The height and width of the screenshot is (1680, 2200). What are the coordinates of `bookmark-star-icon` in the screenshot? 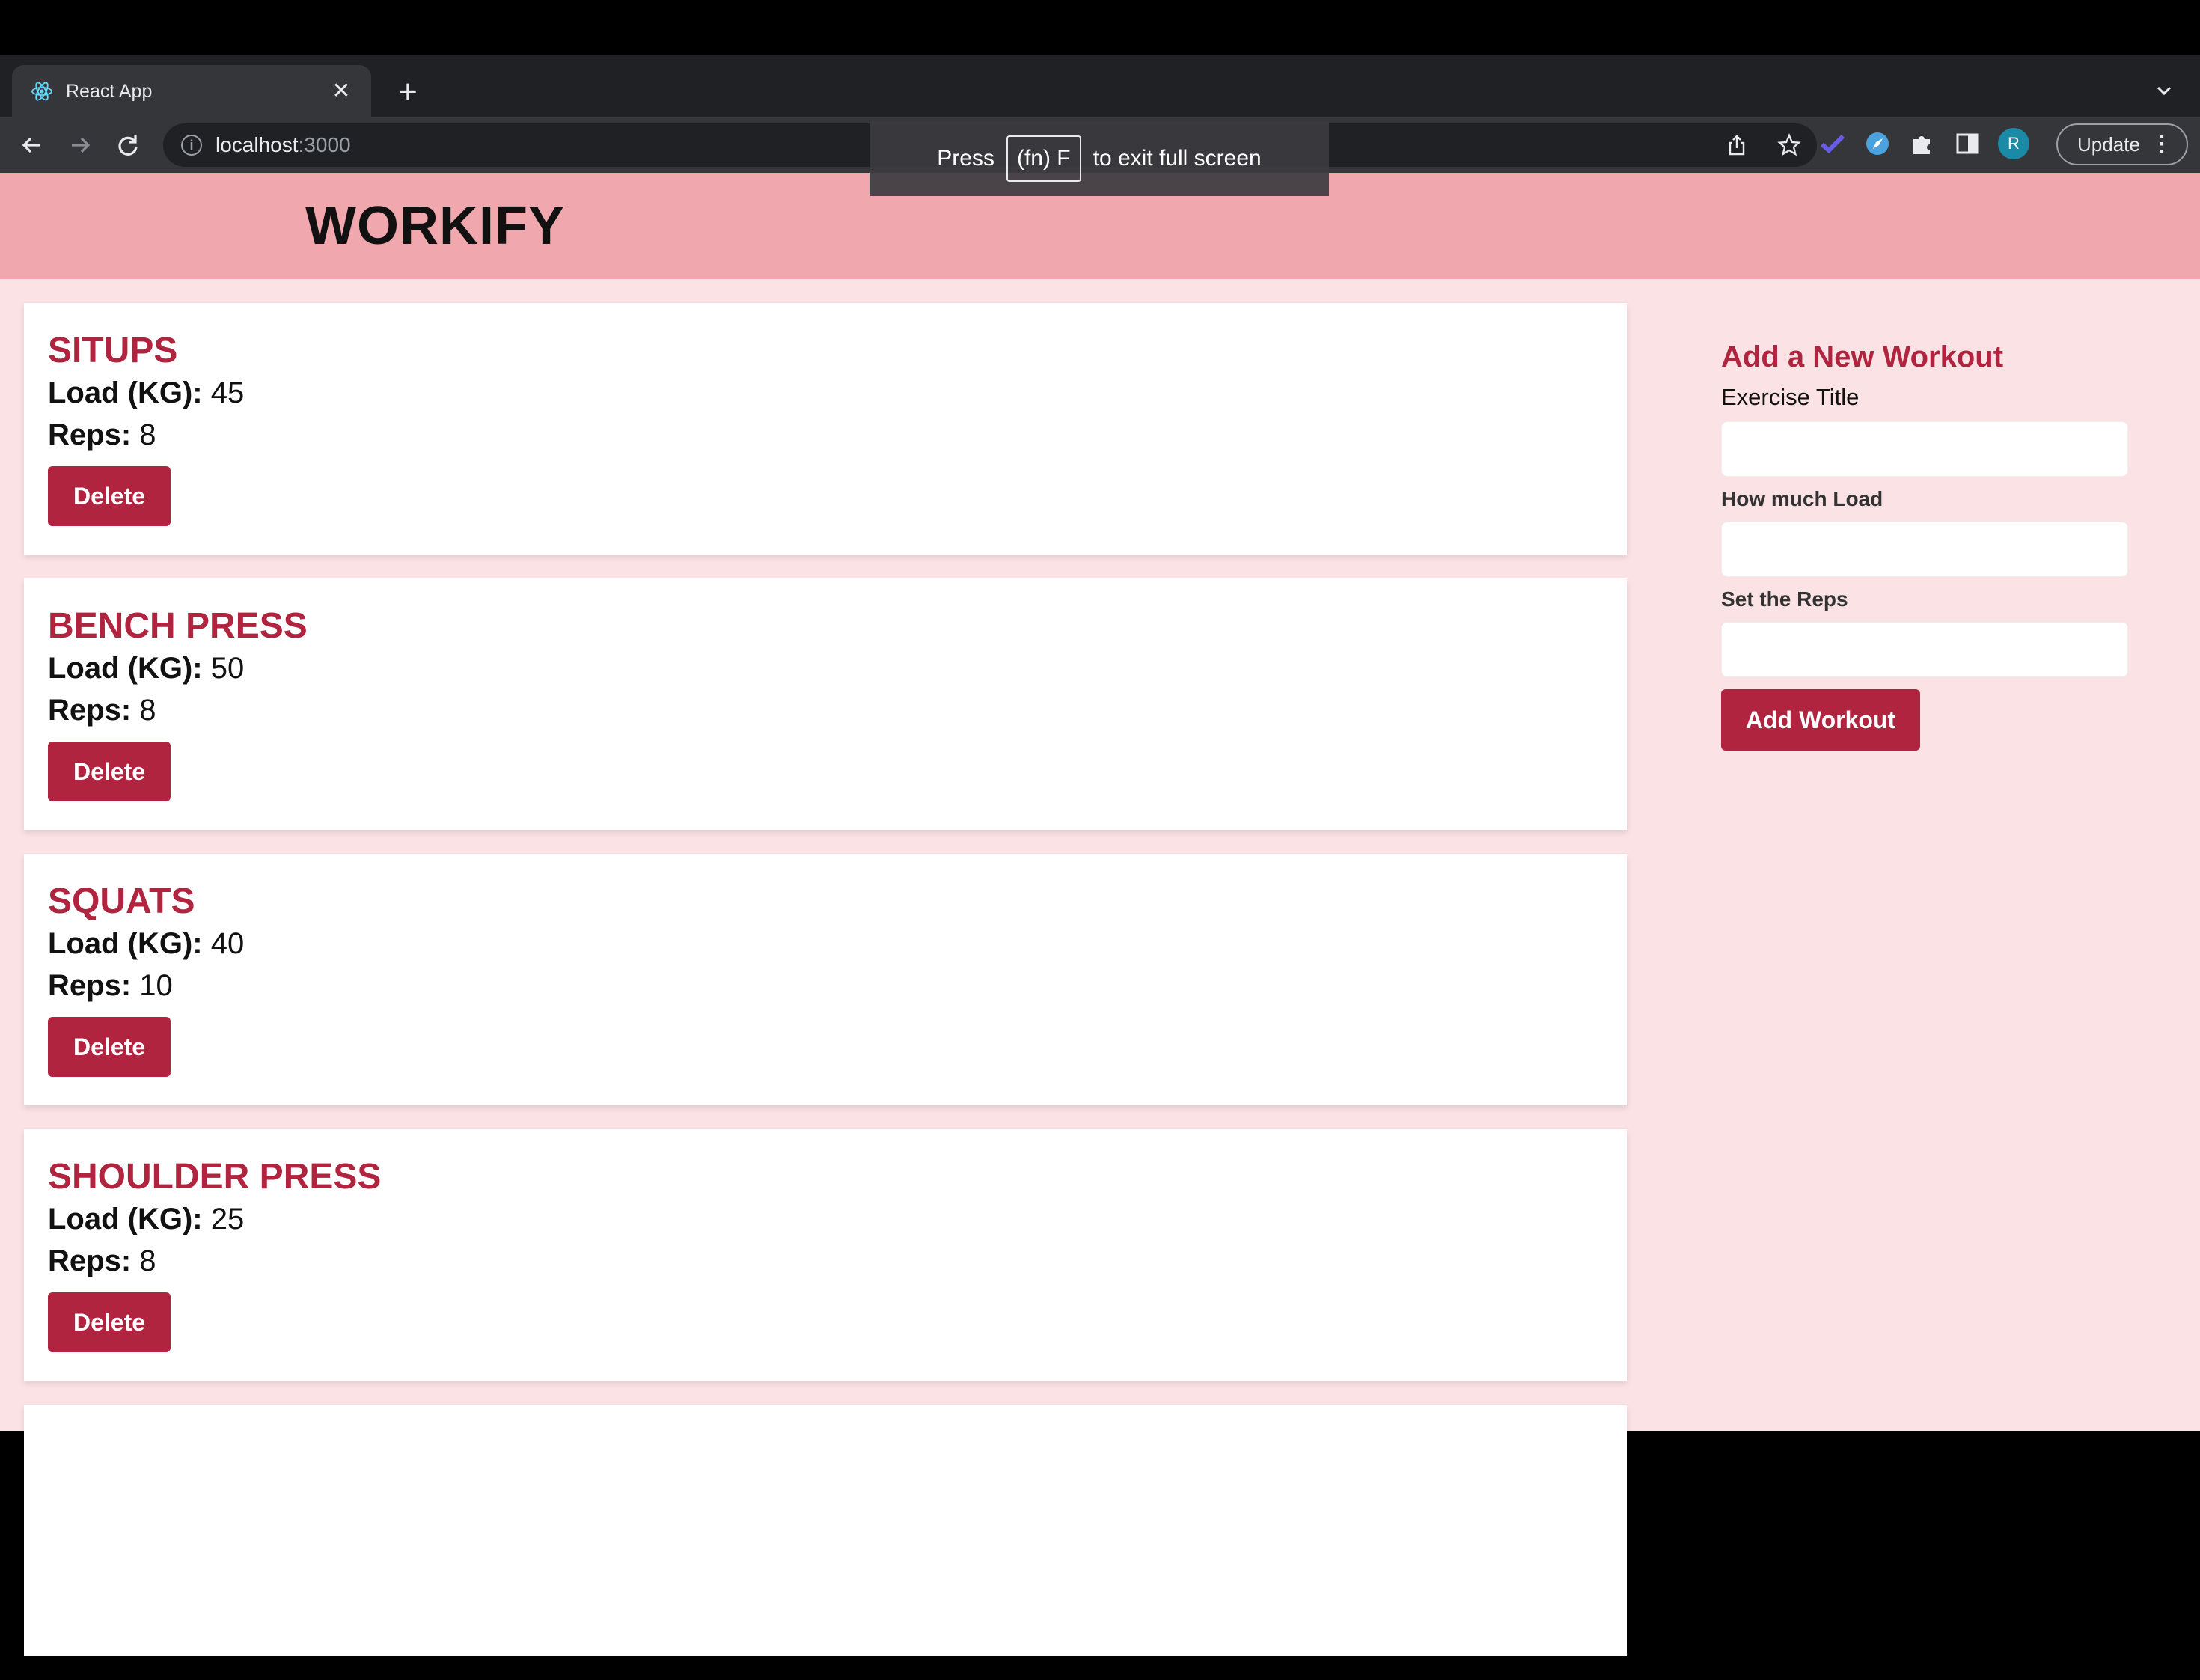 It's located at (1789, 145).